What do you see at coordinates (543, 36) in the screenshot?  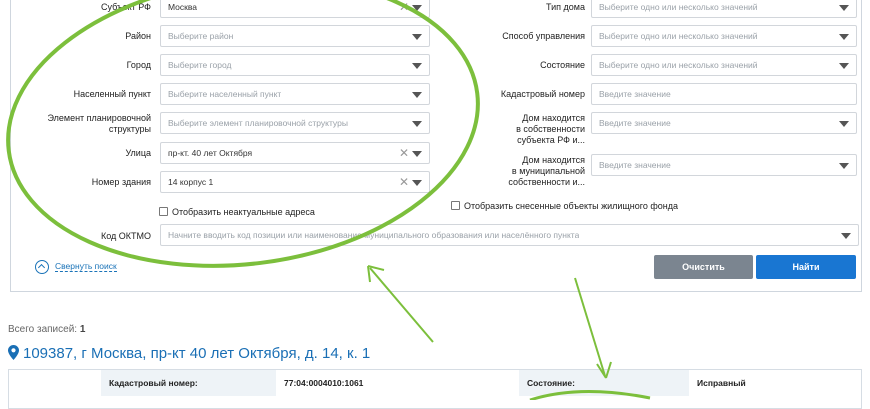 I see `management-label: Способ управления` at bounding box center [543, 36].